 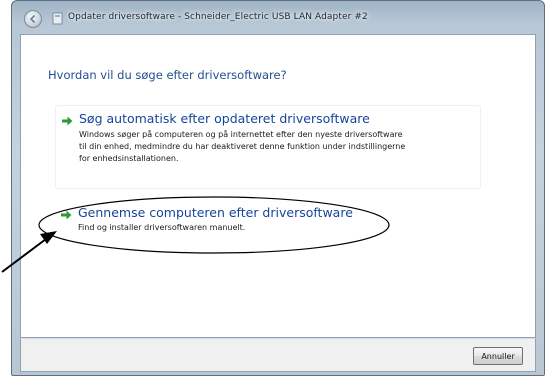 What do you see at coordinates (498, 356) in the screenshot?
I see `cancel-button: Annuller` at bounding box center [498, 356].